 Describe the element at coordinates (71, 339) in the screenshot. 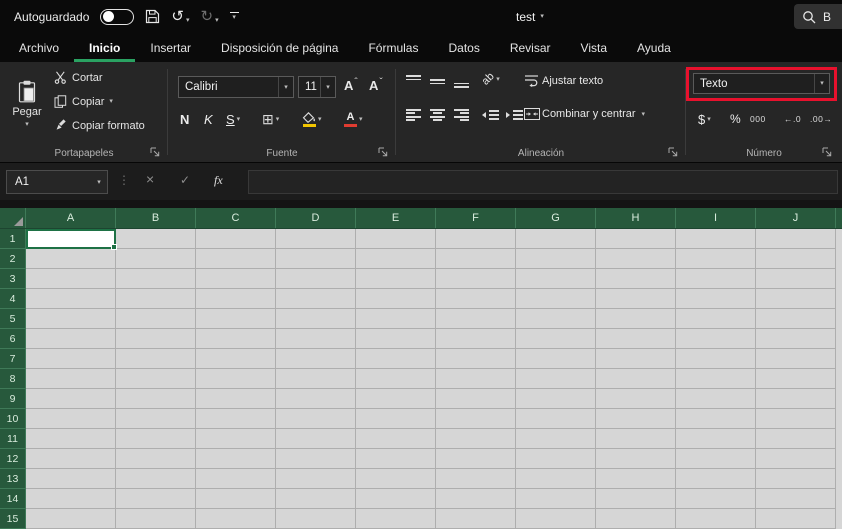

I see `cell-A6` at that location.